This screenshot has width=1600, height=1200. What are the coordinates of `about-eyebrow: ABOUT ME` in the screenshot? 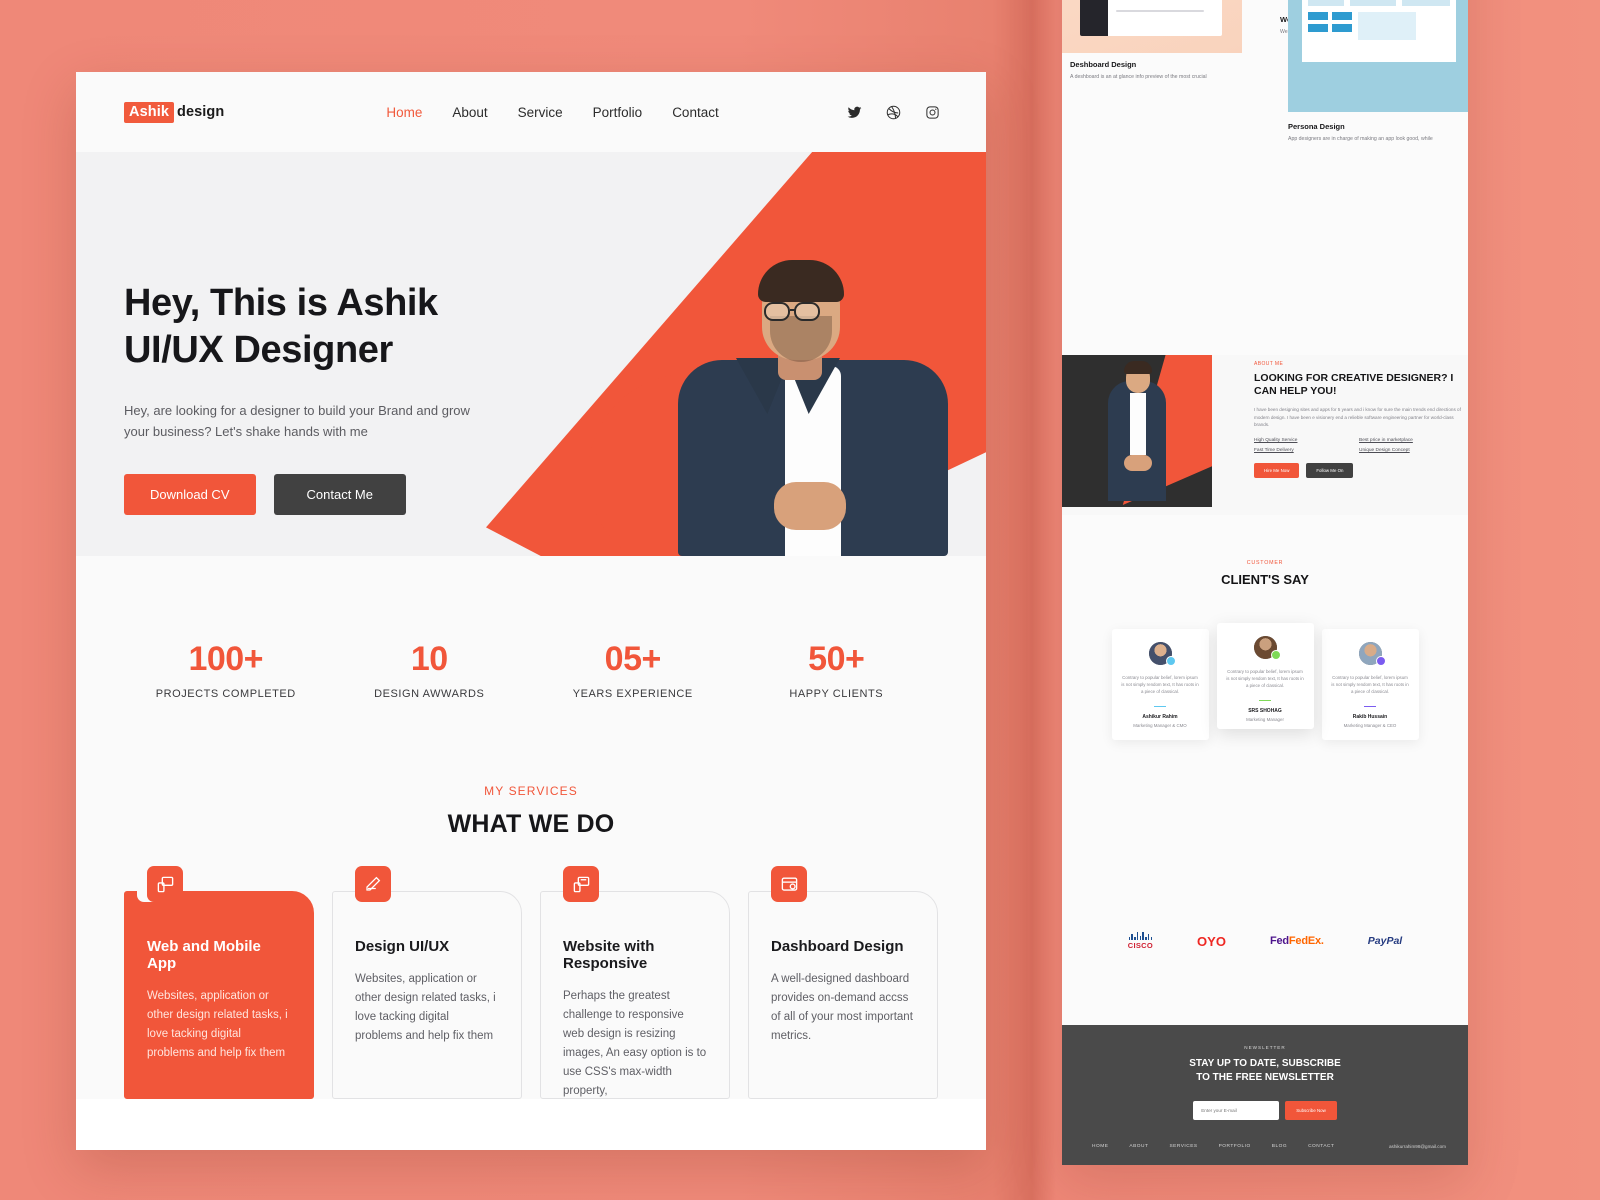 It's located at (1269, 364).